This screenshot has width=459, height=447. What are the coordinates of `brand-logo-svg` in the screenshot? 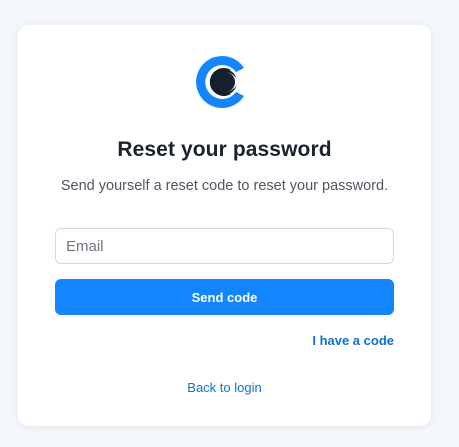 It's located at (220, 82).